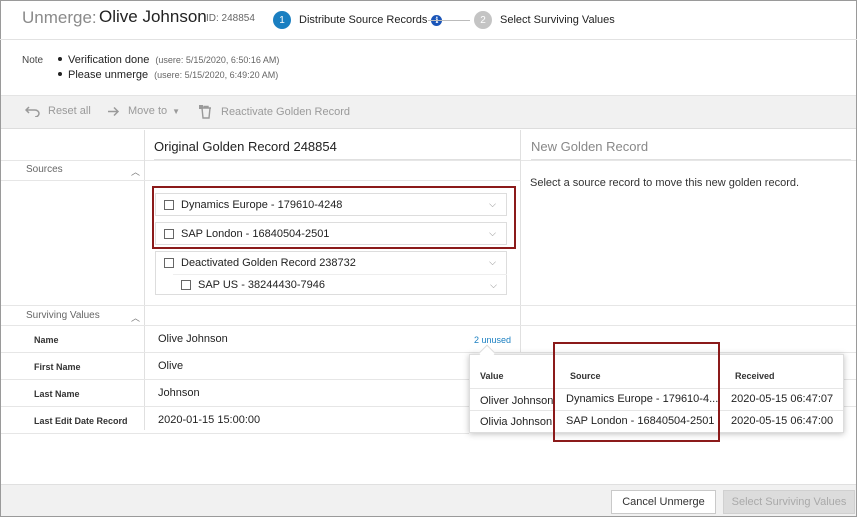 The width and height of the screenshot is (857, 517). I want to click on step-select-surviving-values: 2 Select Surviving Values, so click(544, 20).